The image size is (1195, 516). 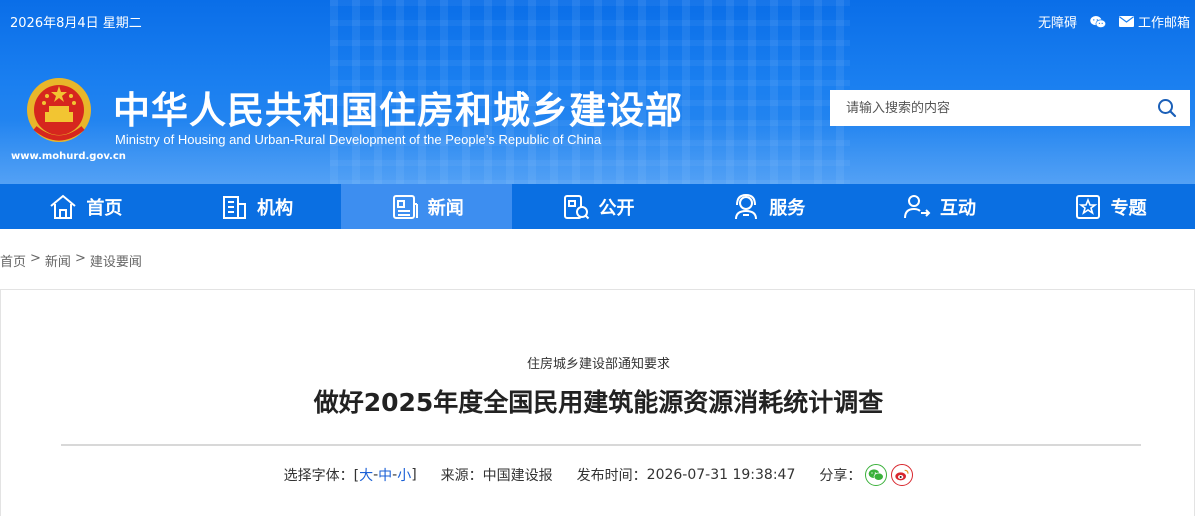 What do you see at coordinates (13, 260) in the screenshot?
I see `breadcrumb-home: 首页` at bounding box center [13, 260].